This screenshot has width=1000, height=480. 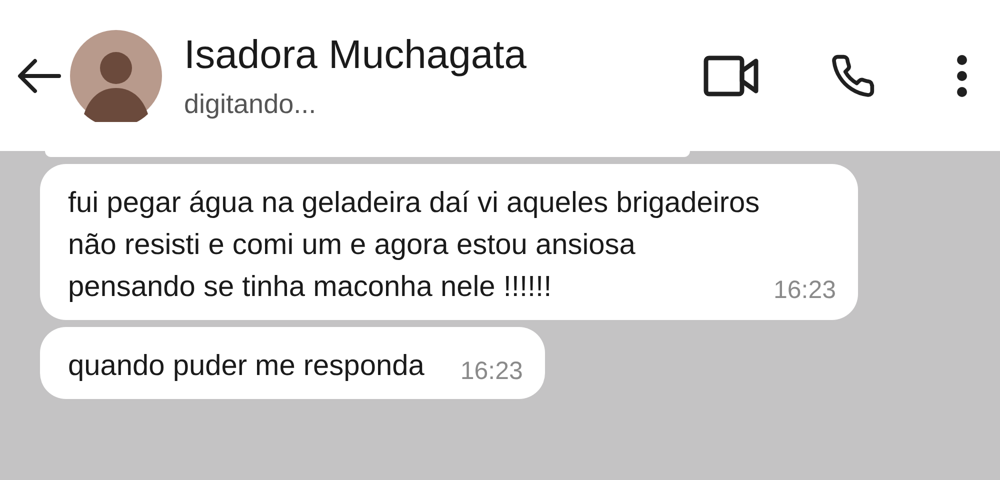 What do you see at coordinates (246, 366) in the screenshot?
I see `message-text: quando puder me responda` at bounding box center [246, 366].